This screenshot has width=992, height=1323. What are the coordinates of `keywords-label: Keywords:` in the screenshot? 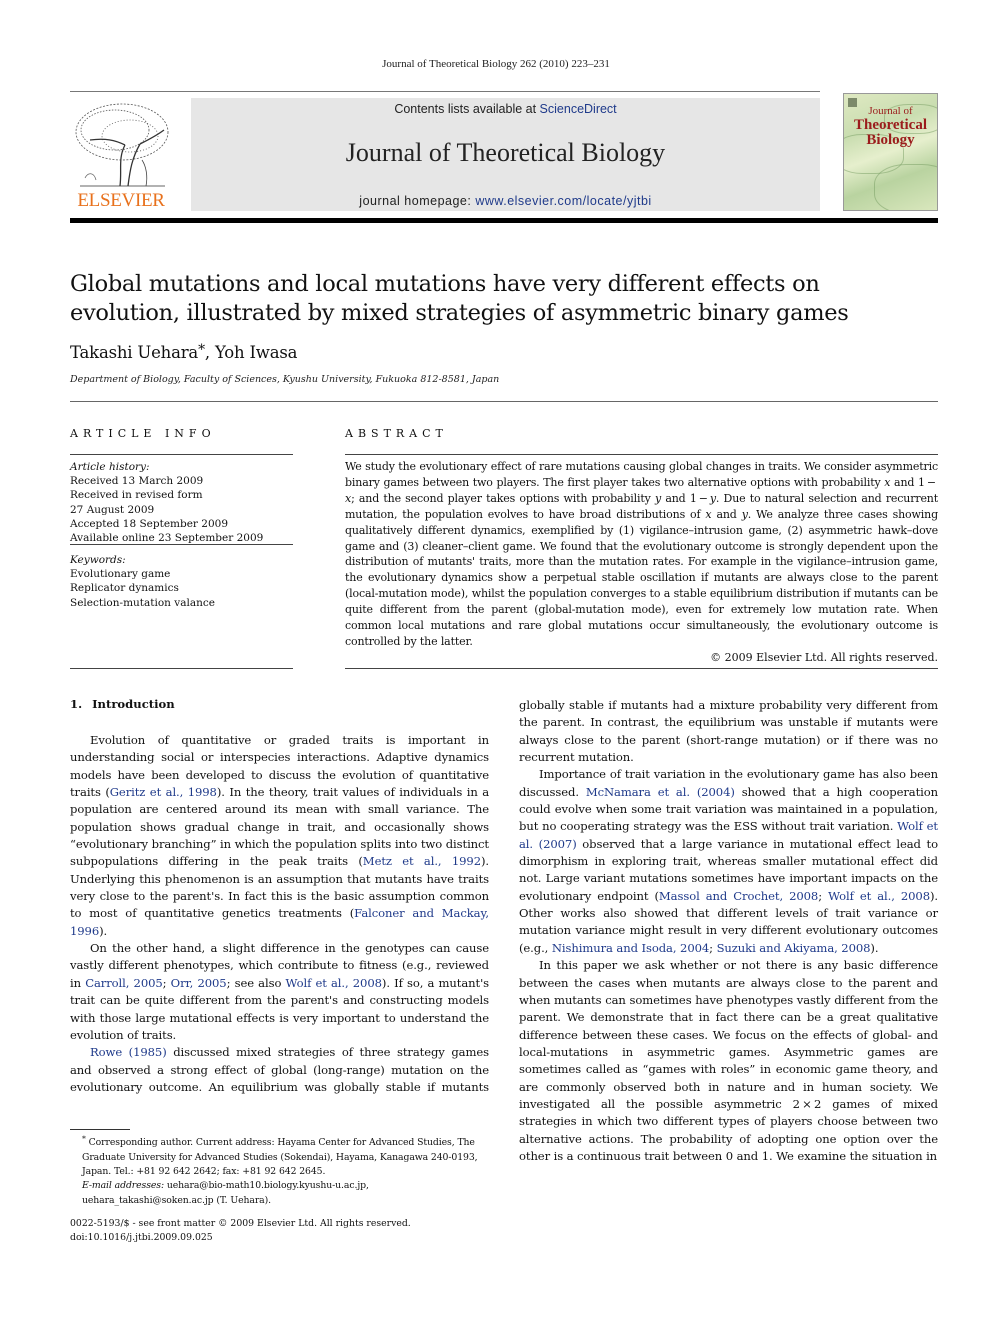 It's located at (98, 560).